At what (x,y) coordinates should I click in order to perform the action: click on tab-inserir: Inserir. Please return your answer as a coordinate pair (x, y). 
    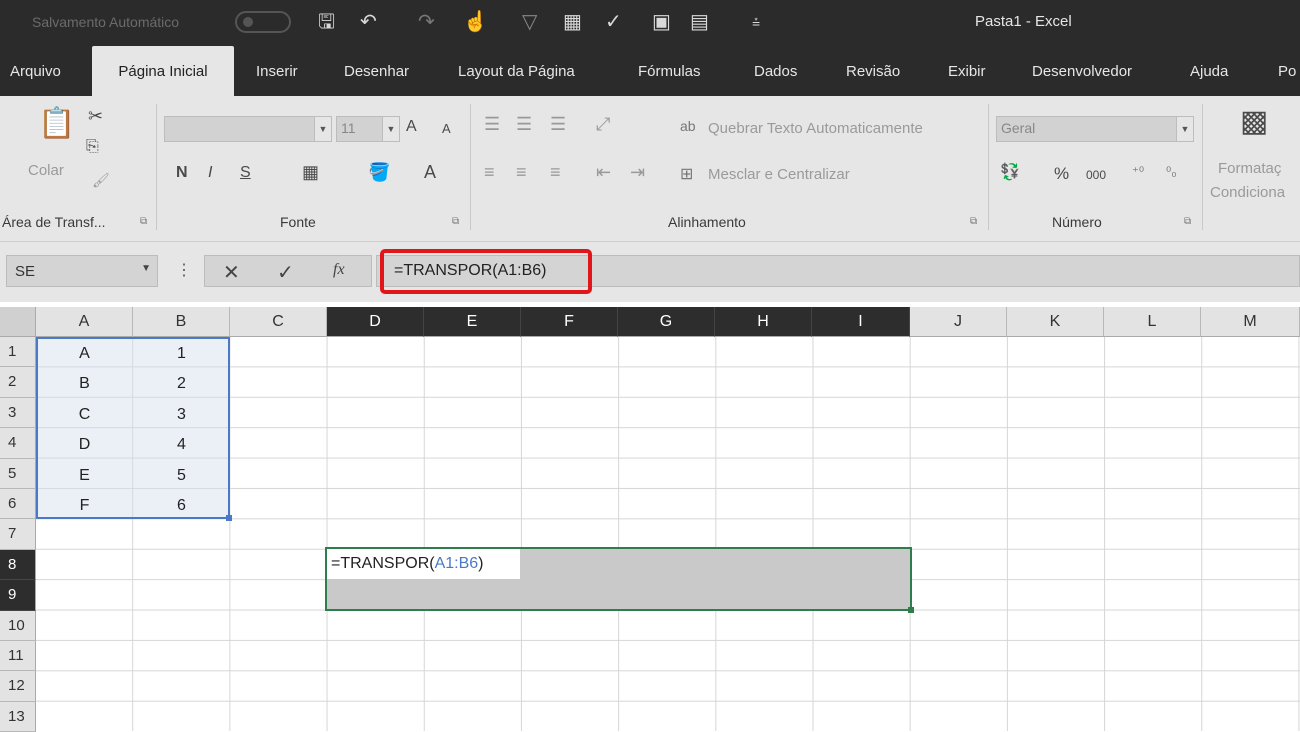
    Looking at the image, I should click on (277, 71).